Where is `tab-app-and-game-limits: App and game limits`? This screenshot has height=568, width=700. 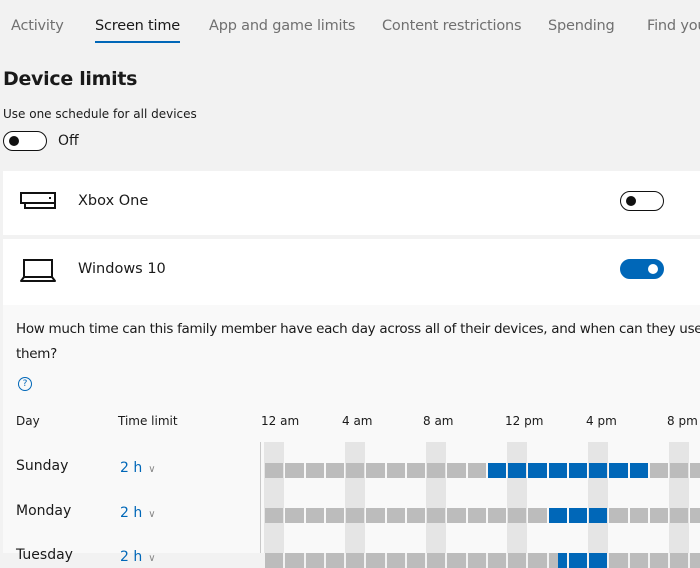
tab-app-and-game-limits: App and game limits is located at coordinates (282, 26).